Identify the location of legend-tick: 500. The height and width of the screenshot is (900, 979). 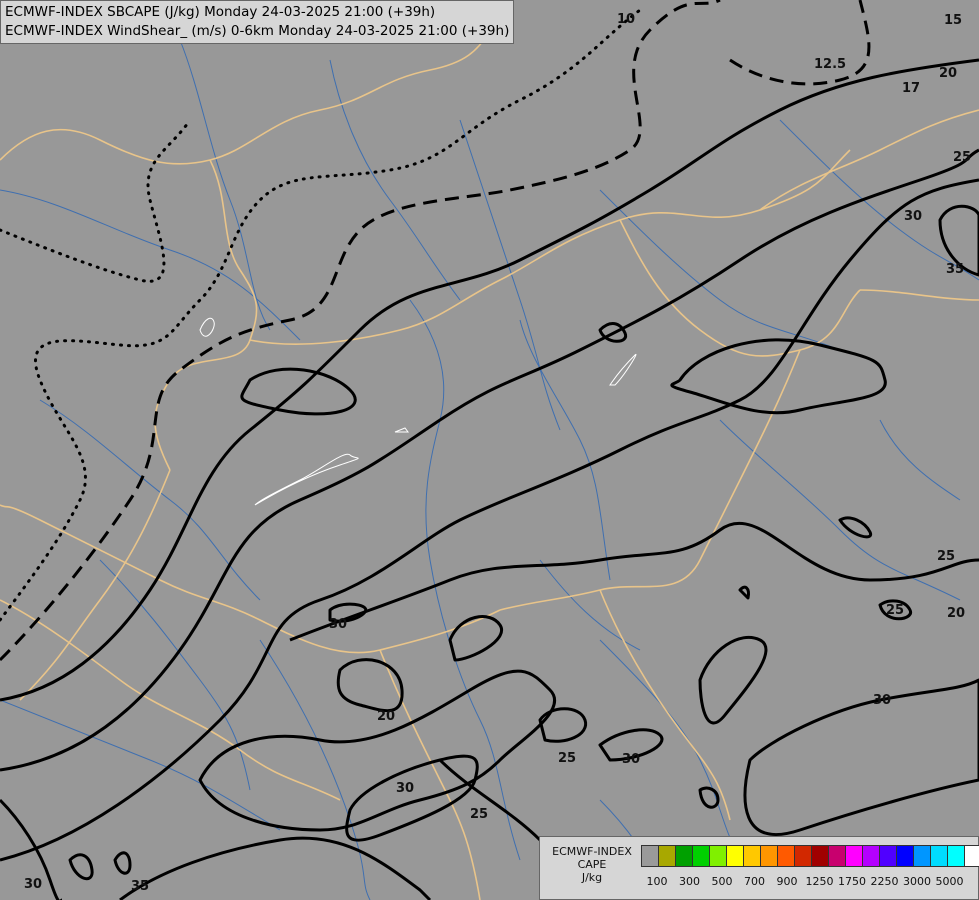
(722, 881).